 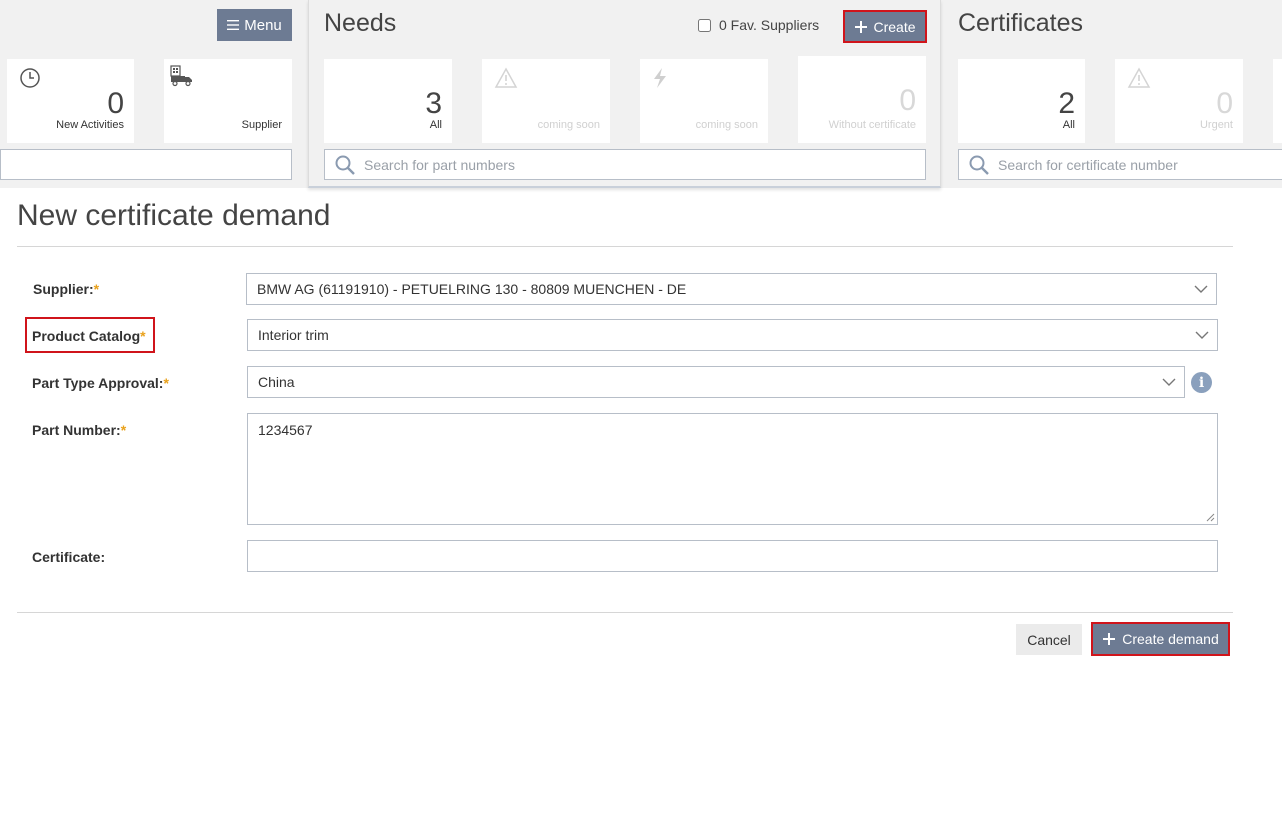 I want to click on without-certificate-count: 0, so click(x=907, y=100).